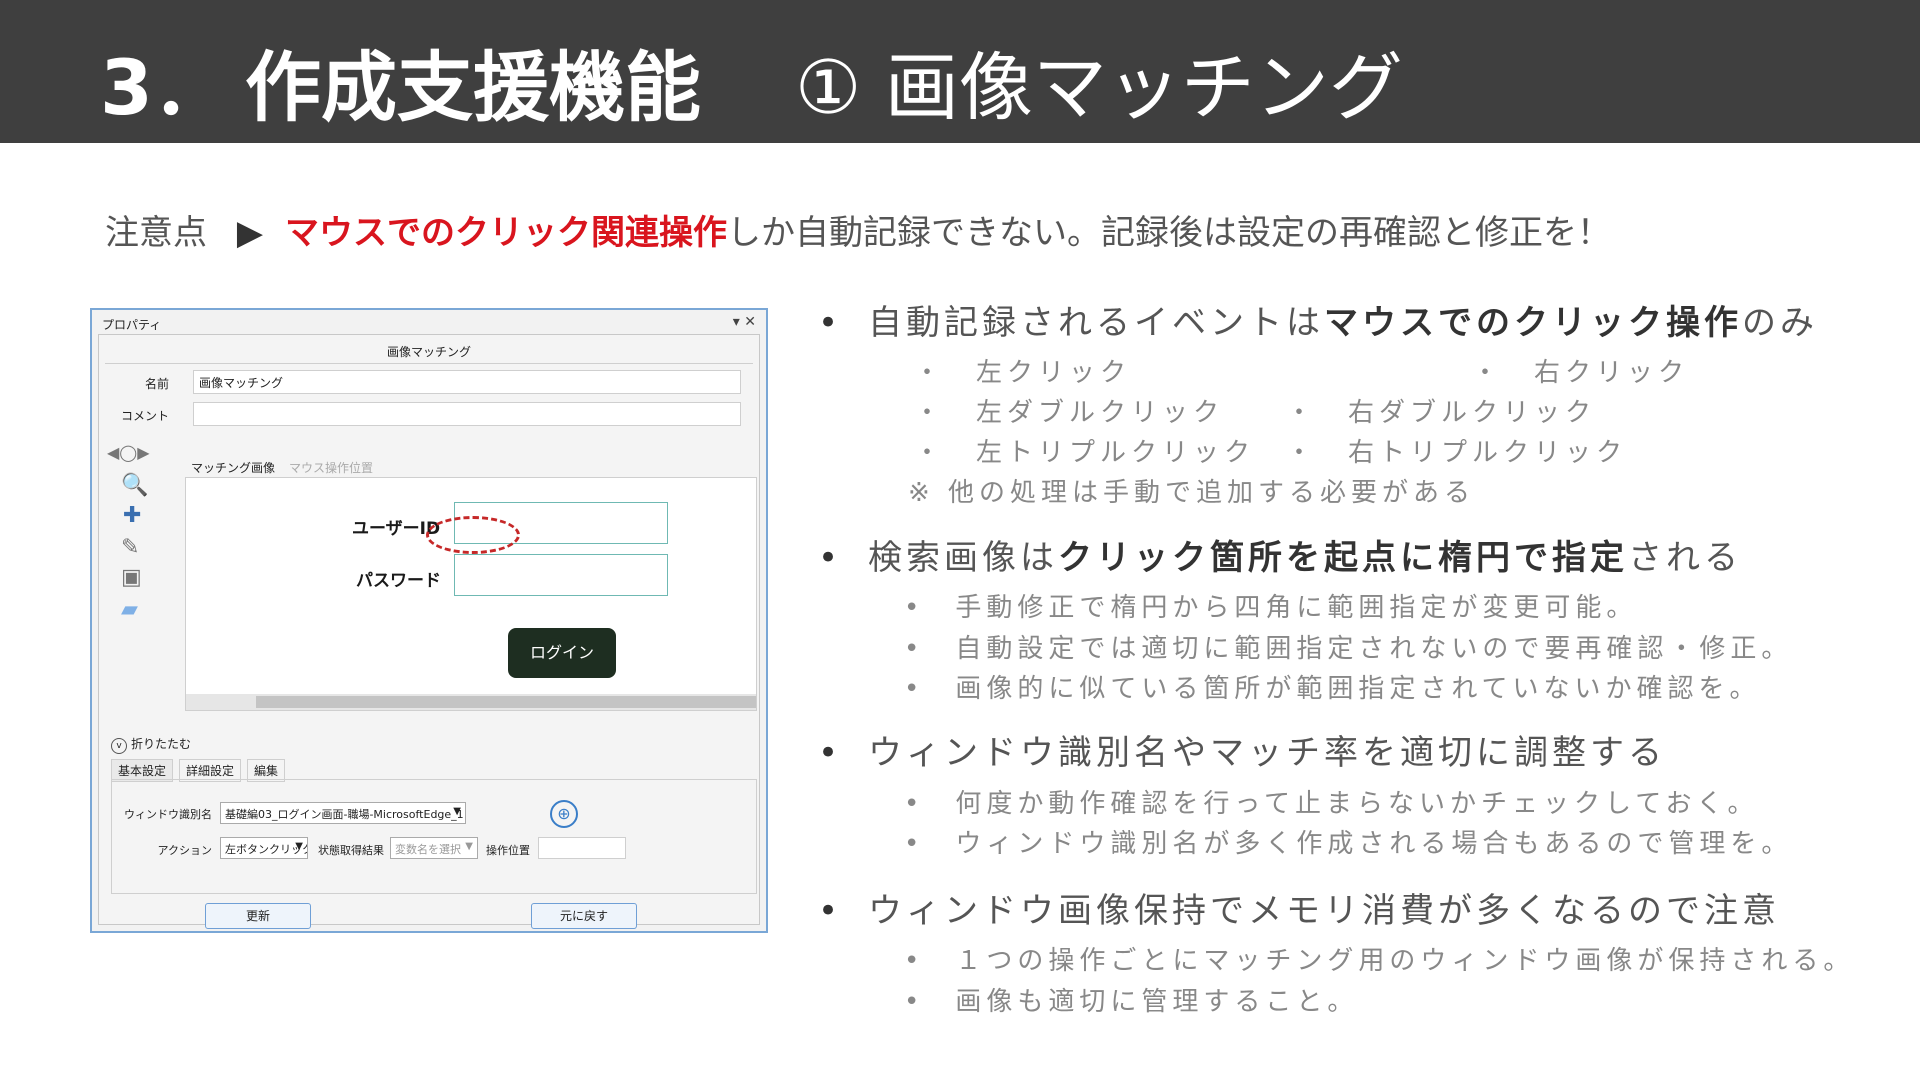  I want to click on bullet-1-sub-2: ・ 左ダブルクリック ・ 右ダブルクリック, so click(1255, 413).